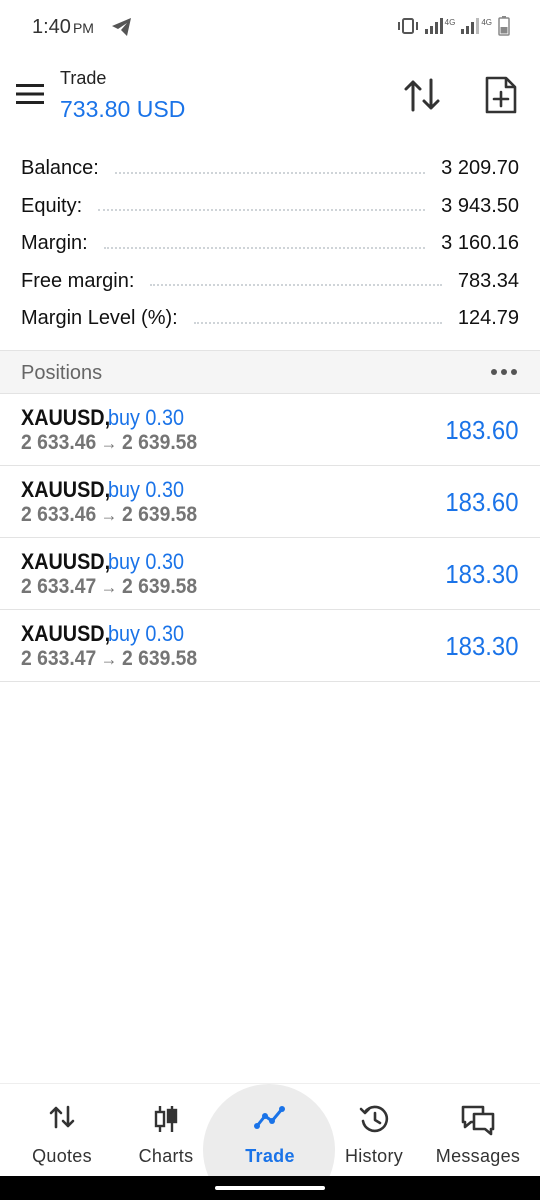  What do you see at coordinates (30, 94) in the screenshot?
I see `menu-icon` at bounding box center [30, 94].